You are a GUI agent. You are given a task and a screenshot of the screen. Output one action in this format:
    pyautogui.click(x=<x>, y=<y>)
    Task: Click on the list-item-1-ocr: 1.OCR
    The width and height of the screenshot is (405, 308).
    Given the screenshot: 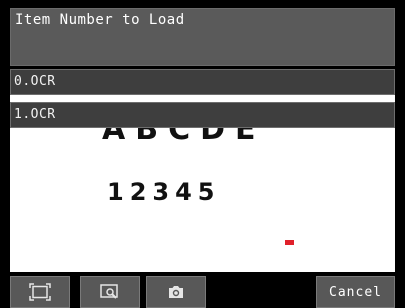 What is the action you would take?
    pyautogui.click(x=202, y=115)
    